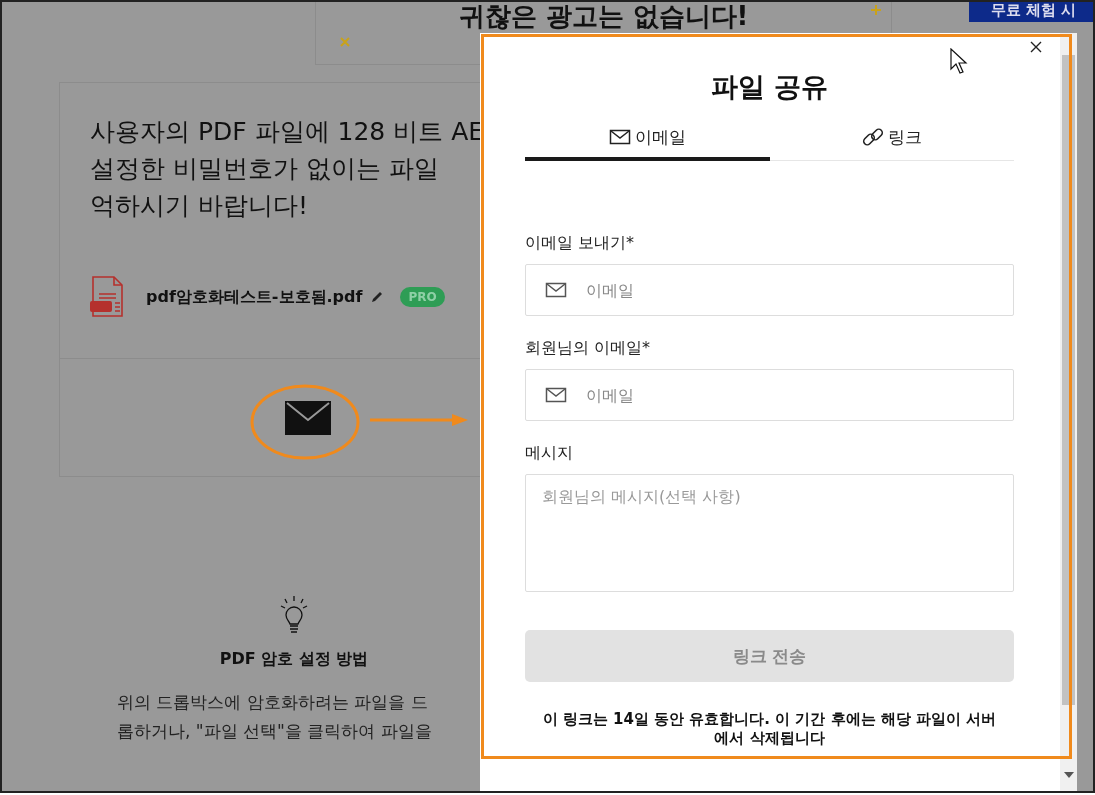  I want to click on mouse-cursor-icon, so click(960, 62).